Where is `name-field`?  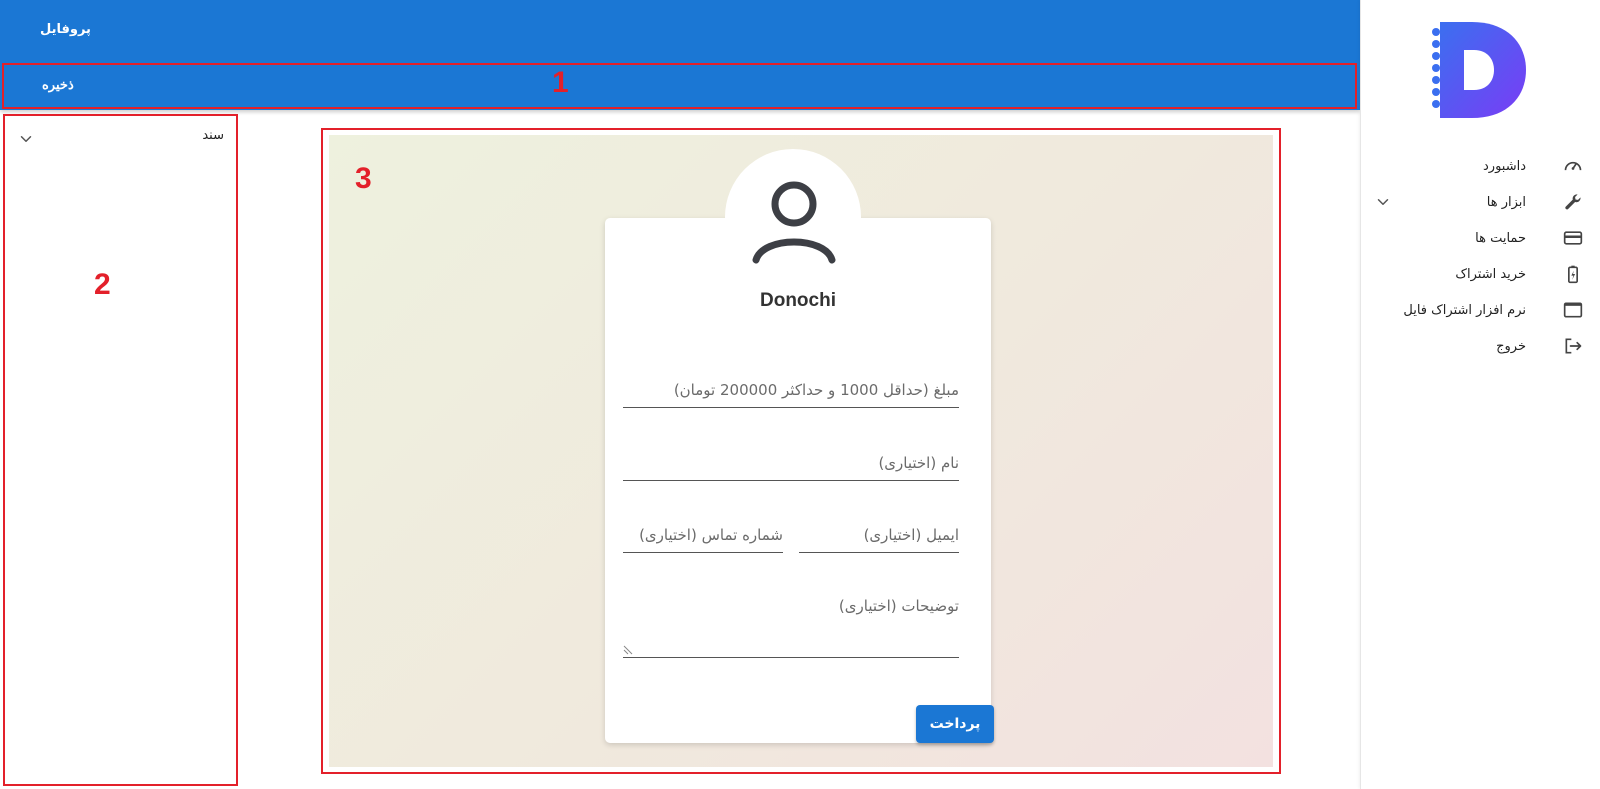 name-field is located at coordinates (791, 467).